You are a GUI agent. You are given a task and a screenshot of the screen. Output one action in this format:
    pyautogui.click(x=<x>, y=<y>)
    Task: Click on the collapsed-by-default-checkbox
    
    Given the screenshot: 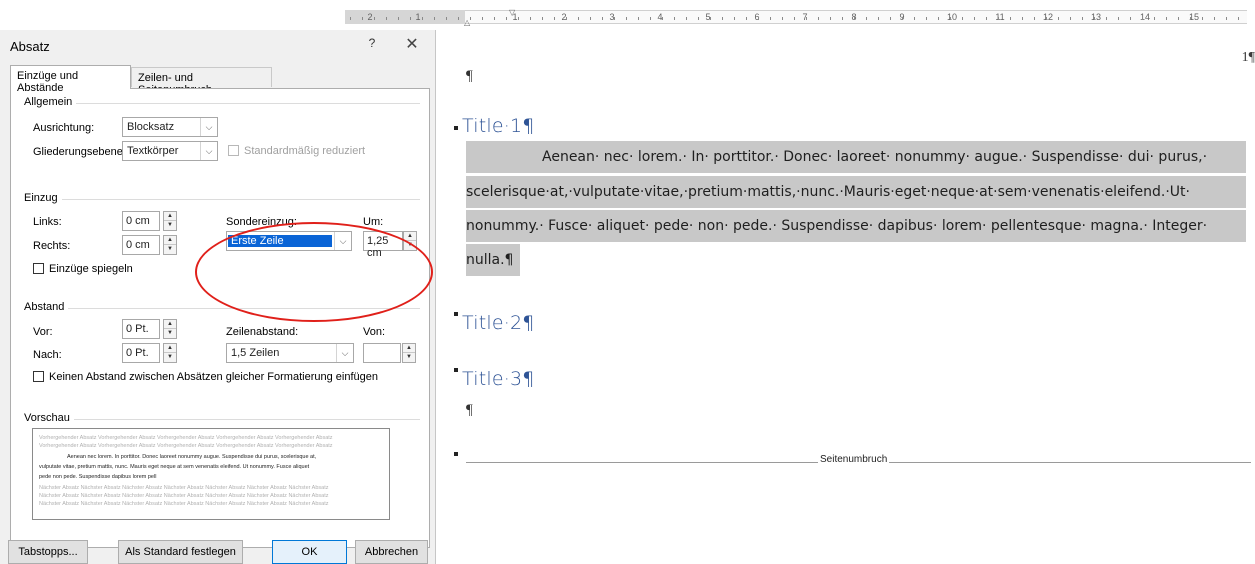 What is the action you would take?
    pyautogui.click(x=233, y=150)
    